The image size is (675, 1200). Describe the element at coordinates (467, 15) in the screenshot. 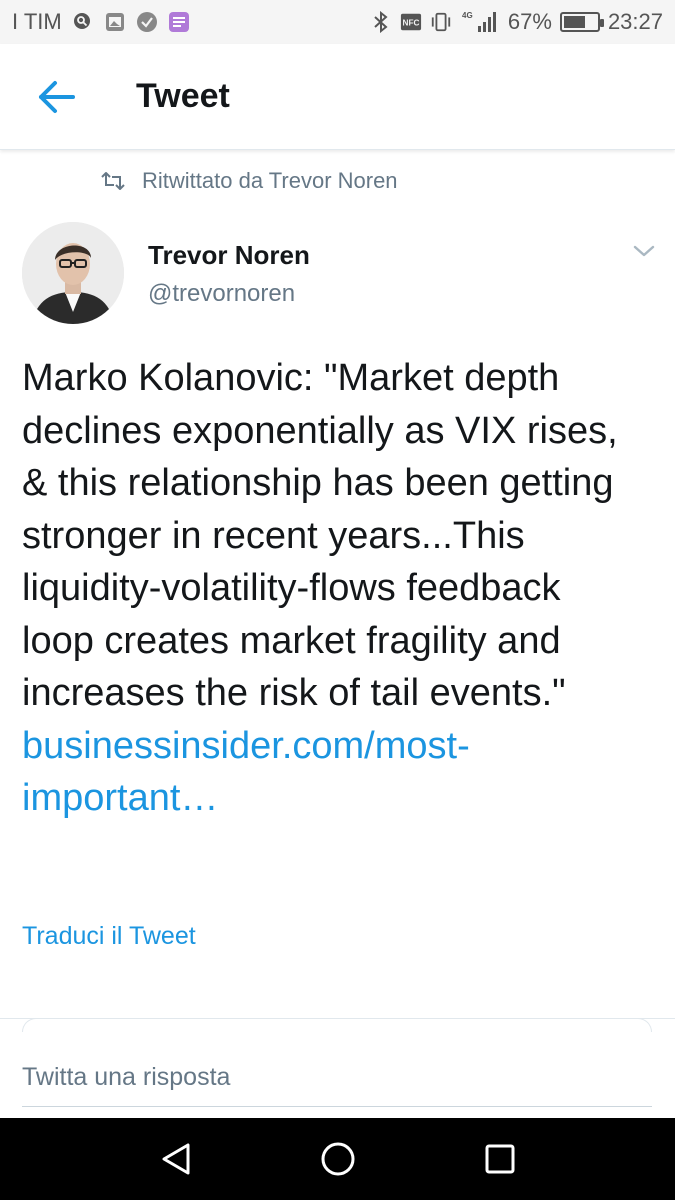

I see `network-type-label: 4G` at that location.